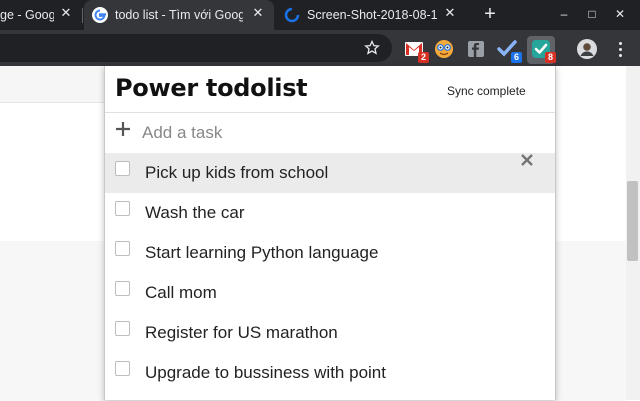  What do you see at coordinates (330, 213) in the screenshot?
I see `task-item: Wash the car` at bounding box center [330, 213].